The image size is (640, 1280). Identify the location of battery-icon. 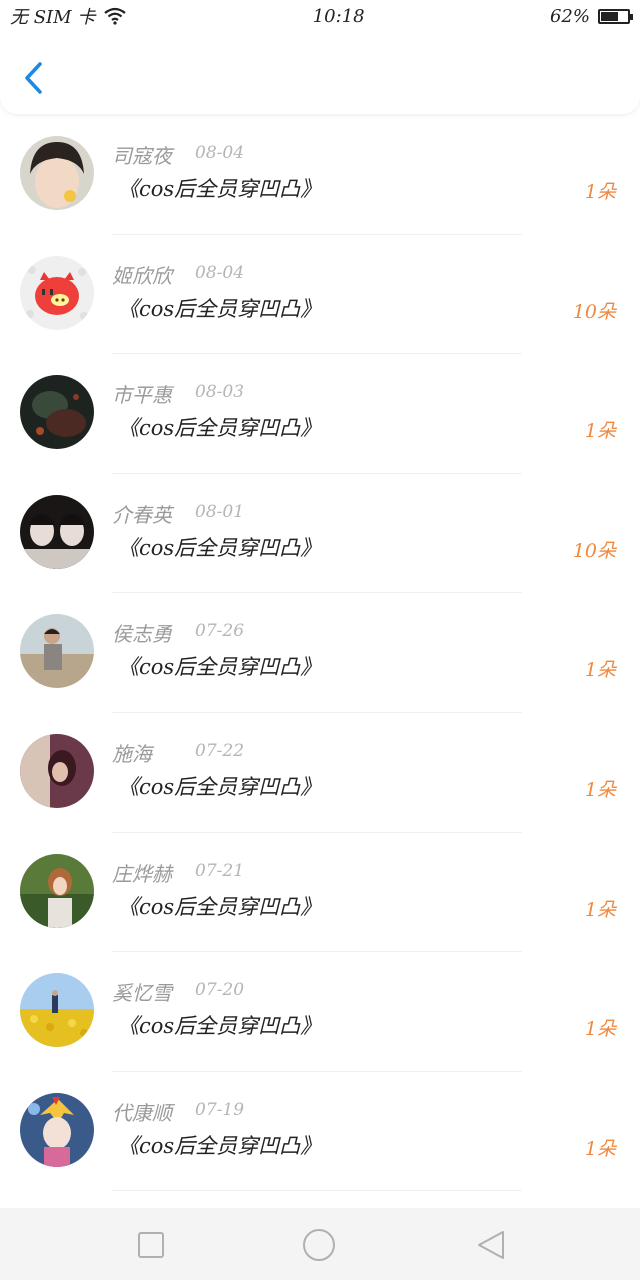
(615, 16).